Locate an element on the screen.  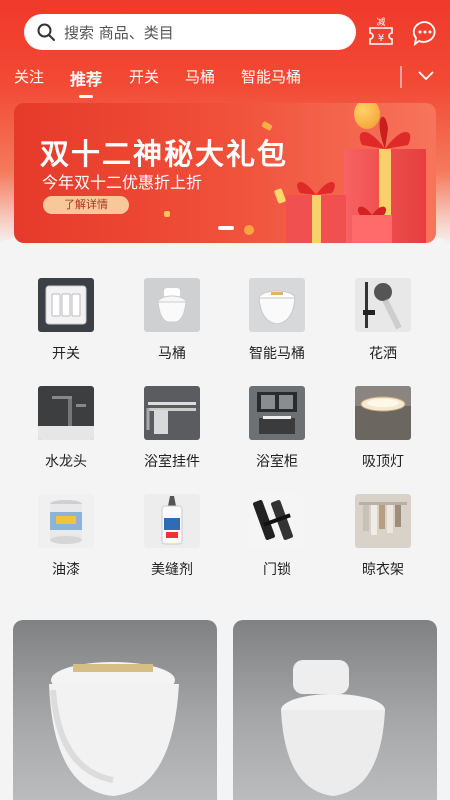
message-icon is located at coordinates (425, 33).